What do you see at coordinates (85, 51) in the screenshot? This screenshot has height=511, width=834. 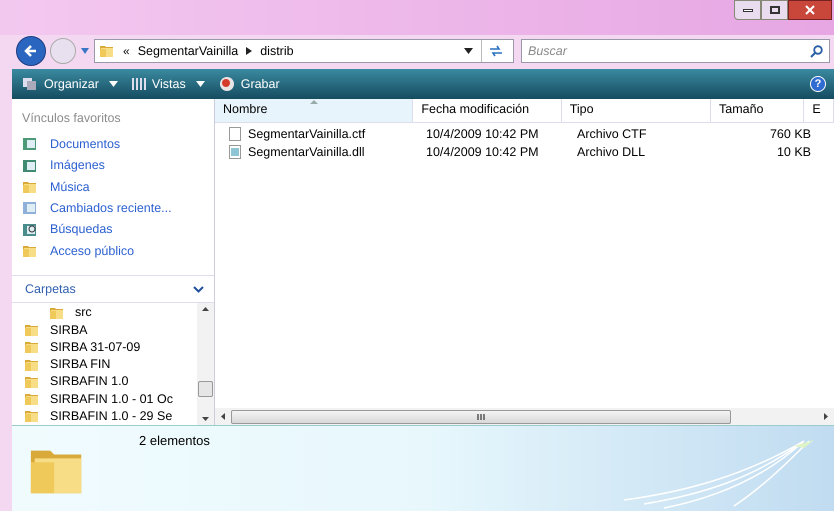 I see `history-dropdown-icon` at bounding box center [85, 51].